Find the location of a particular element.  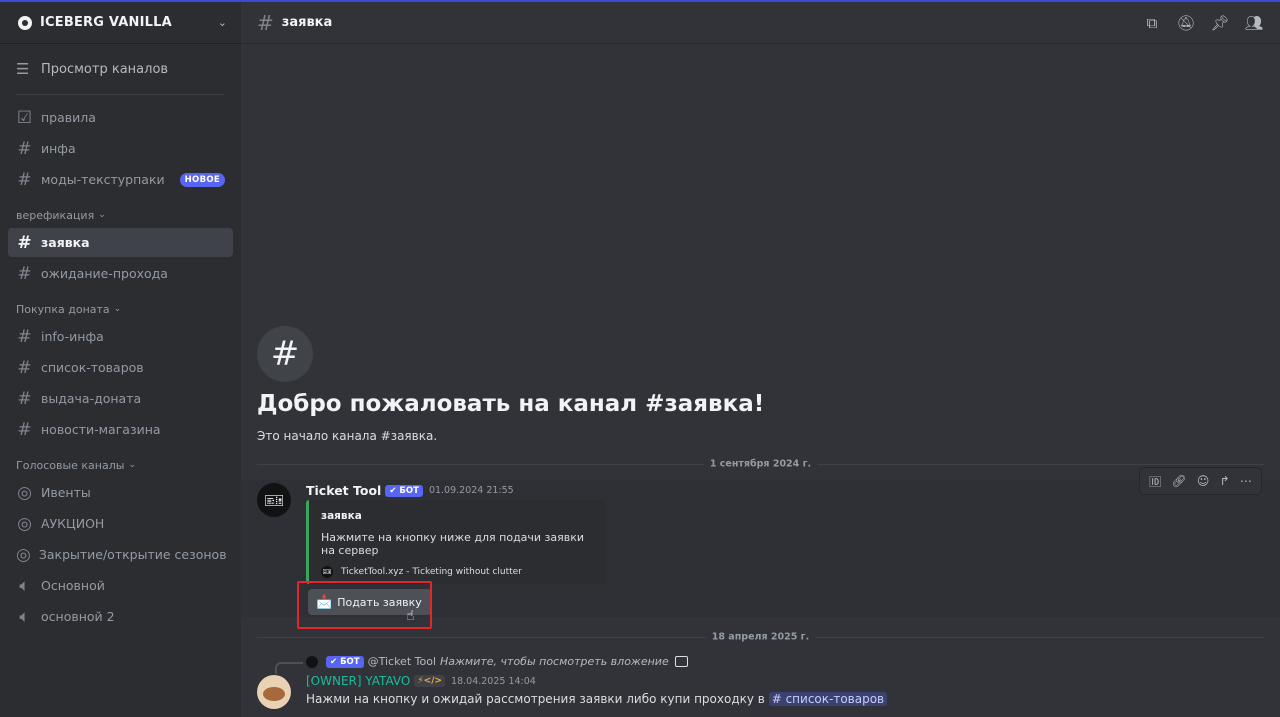

category-label: Покупка доната is located at coordinates (63, 309).